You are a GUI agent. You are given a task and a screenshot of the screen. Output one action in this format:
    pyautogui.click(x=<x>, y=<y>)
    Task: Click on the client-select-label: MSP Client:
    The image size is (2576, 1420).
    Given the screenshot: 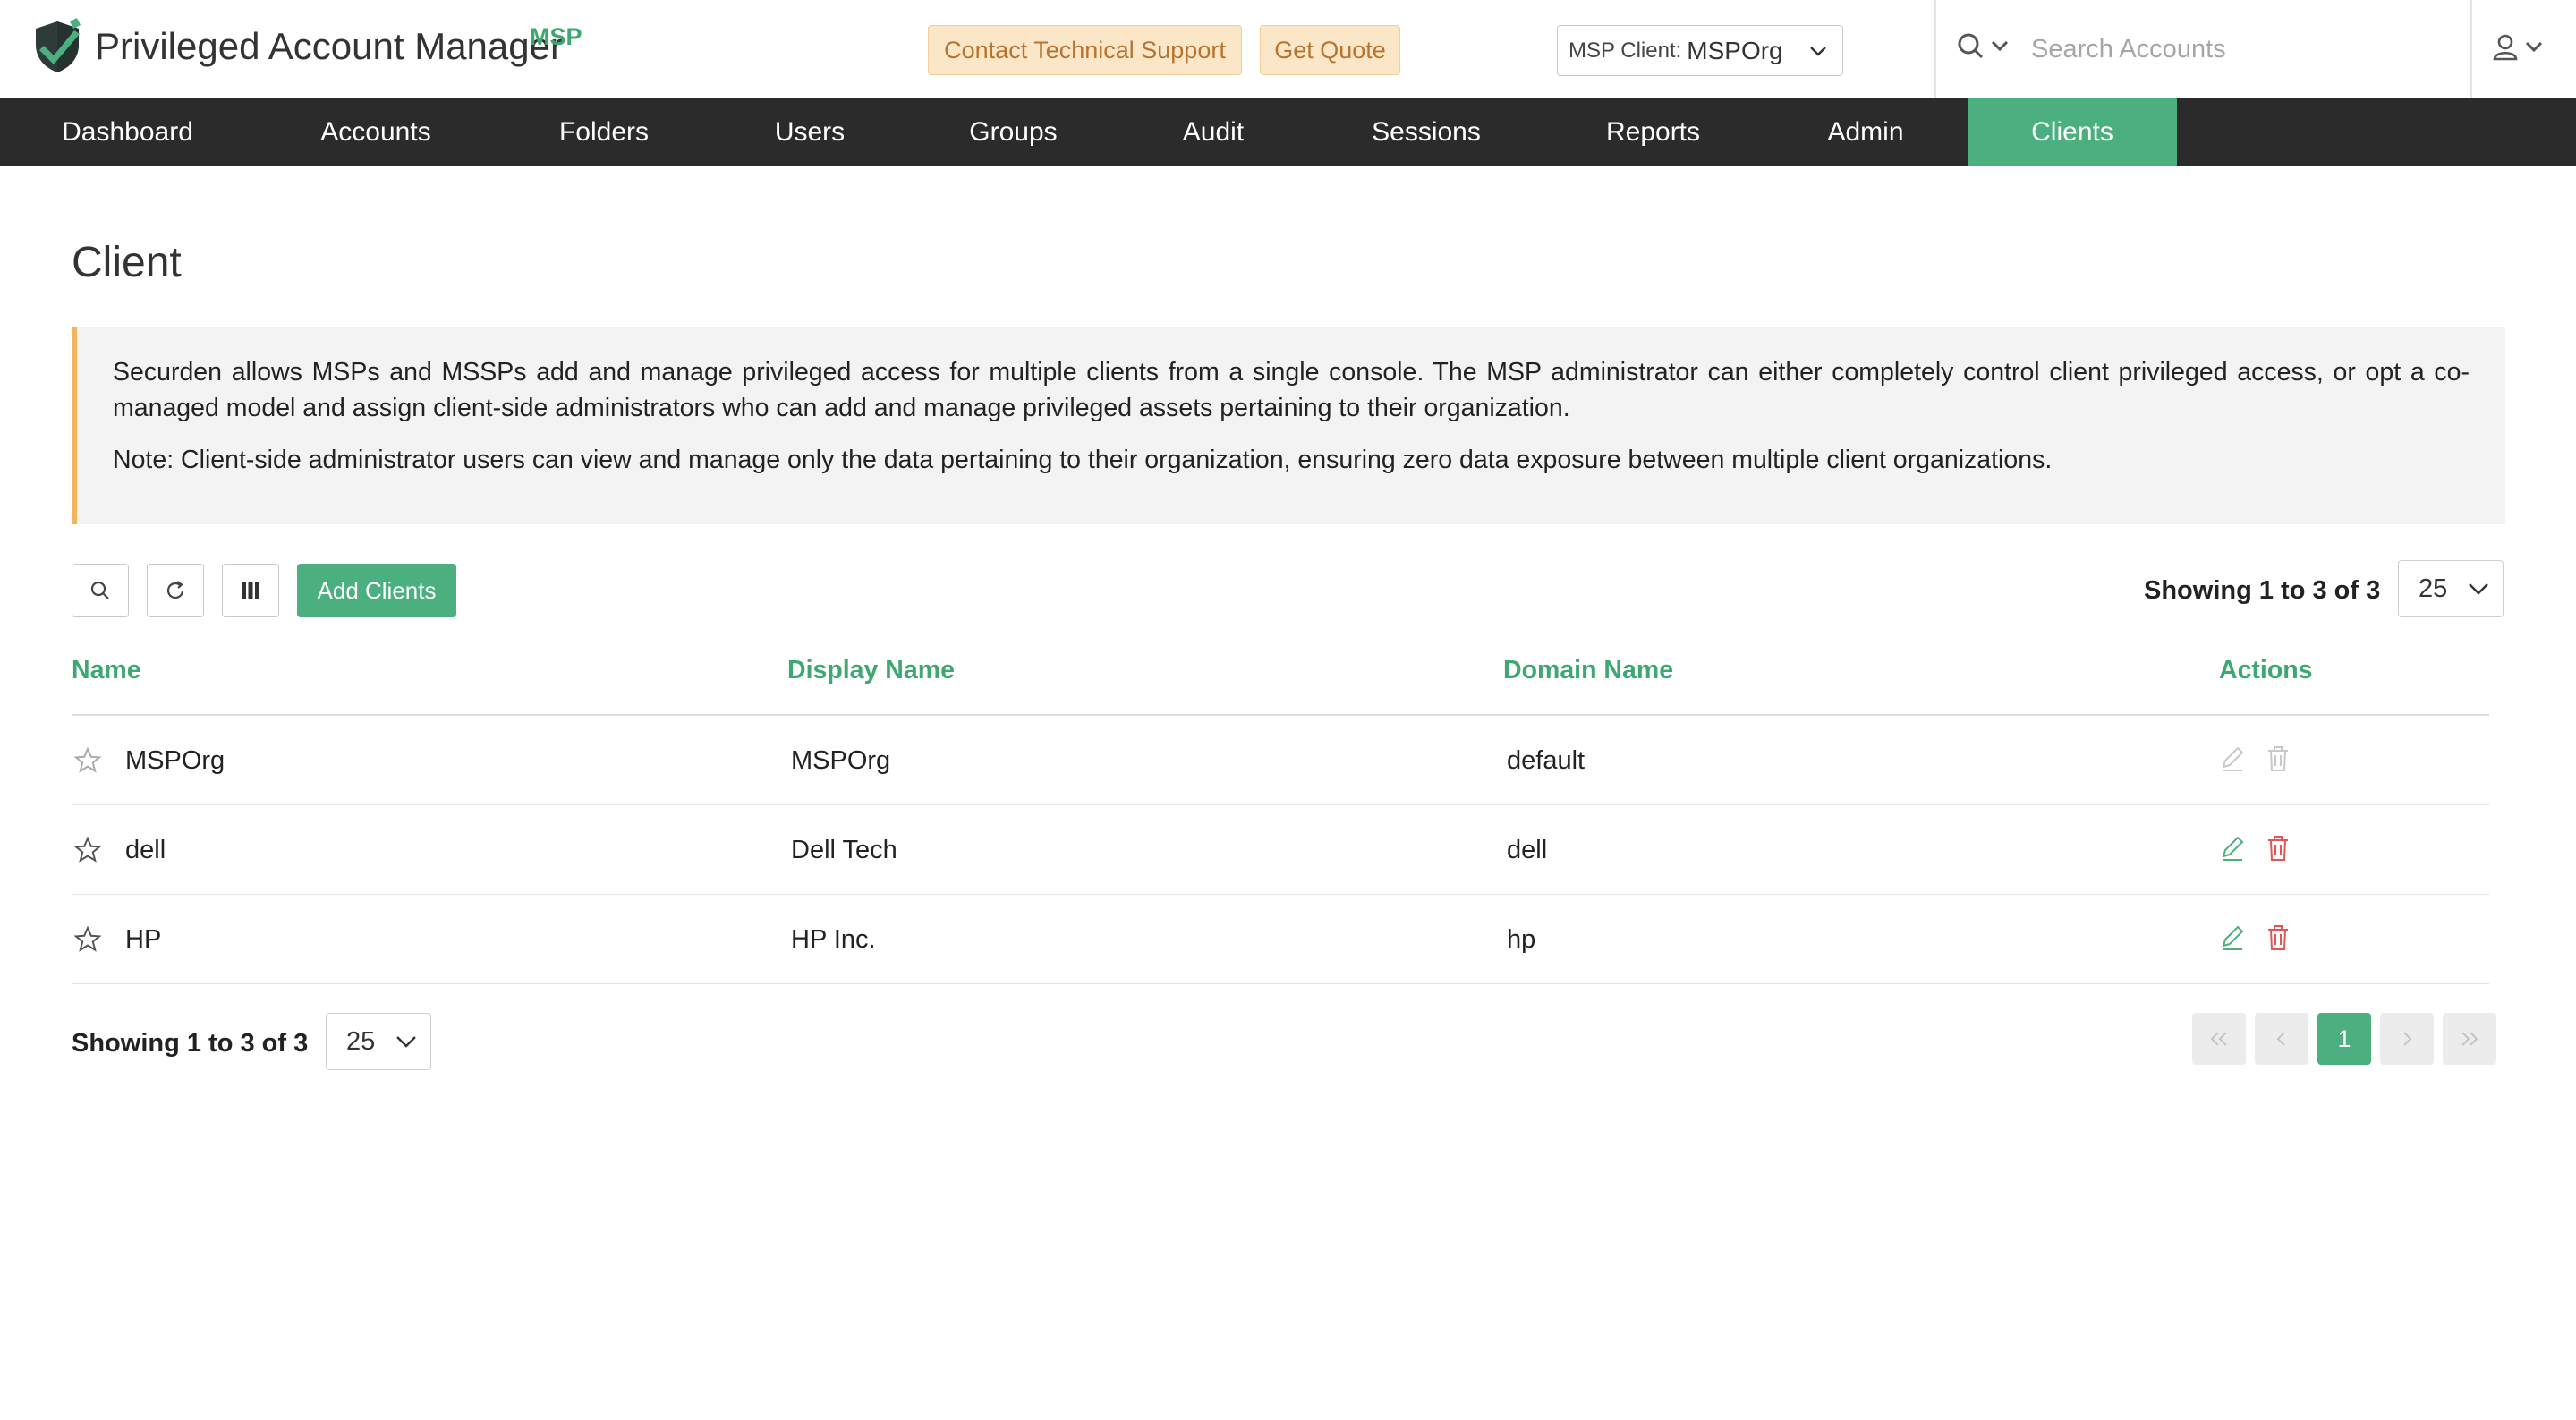 What is the action you would take?
    pyautogui.click(x=1625, y=50)
    